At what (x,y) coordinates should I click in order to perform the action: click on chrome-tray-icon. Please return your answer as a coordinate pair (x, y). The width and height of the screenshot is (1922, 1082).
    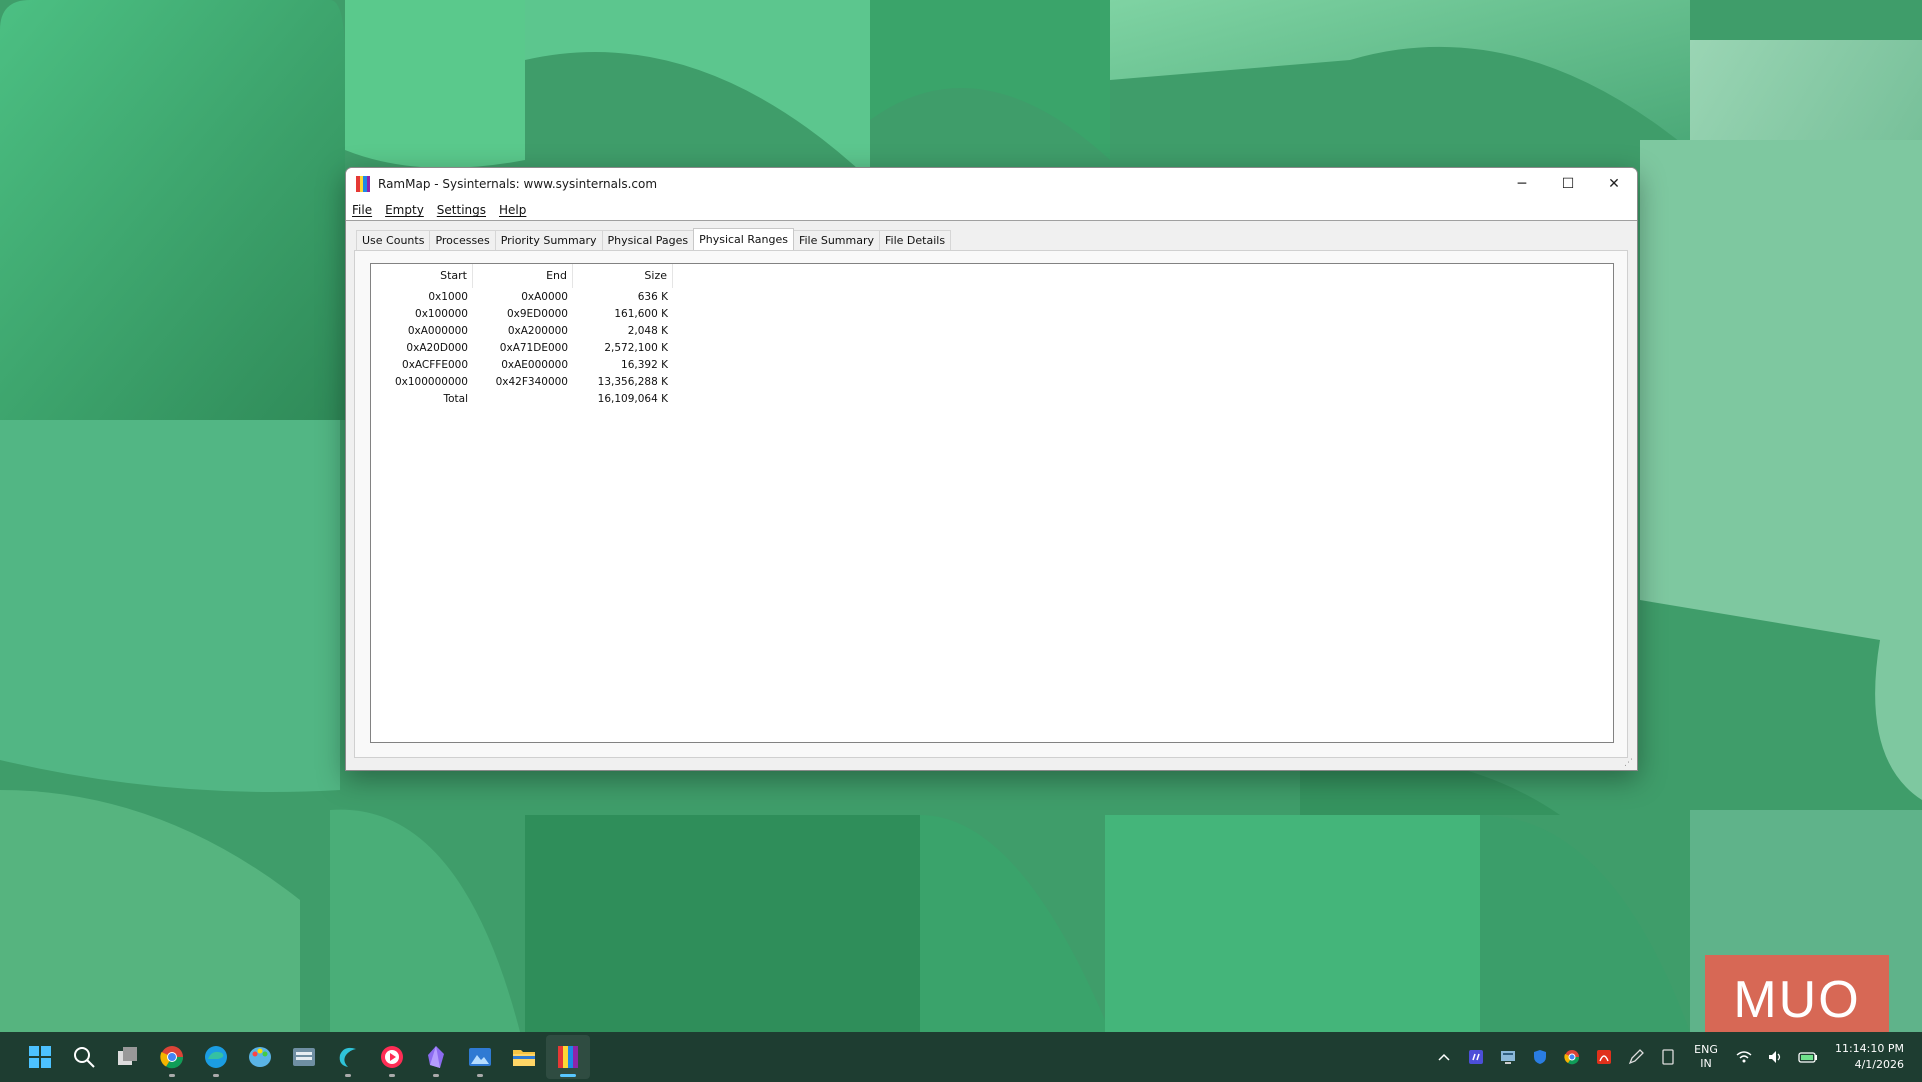
    Looking at the image, I should click on (1572, 1057).